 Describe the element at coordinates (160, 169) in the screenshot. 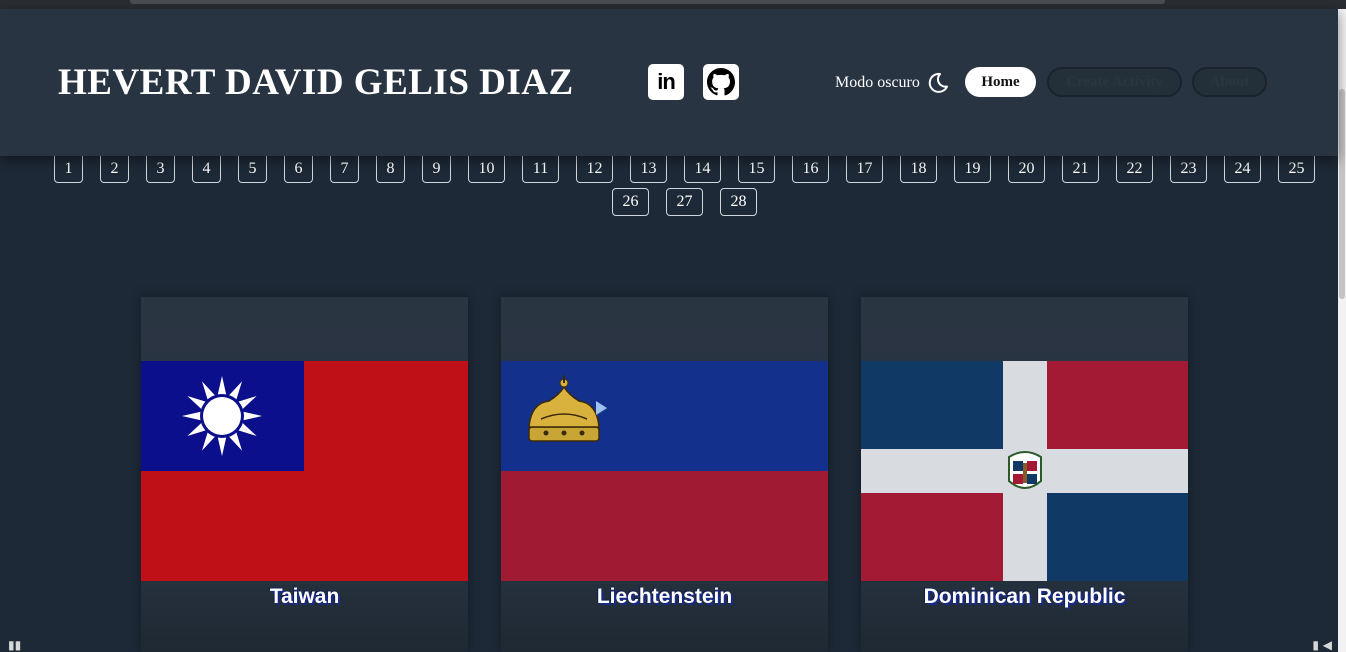

I see `page-button-3: 3` at that location.